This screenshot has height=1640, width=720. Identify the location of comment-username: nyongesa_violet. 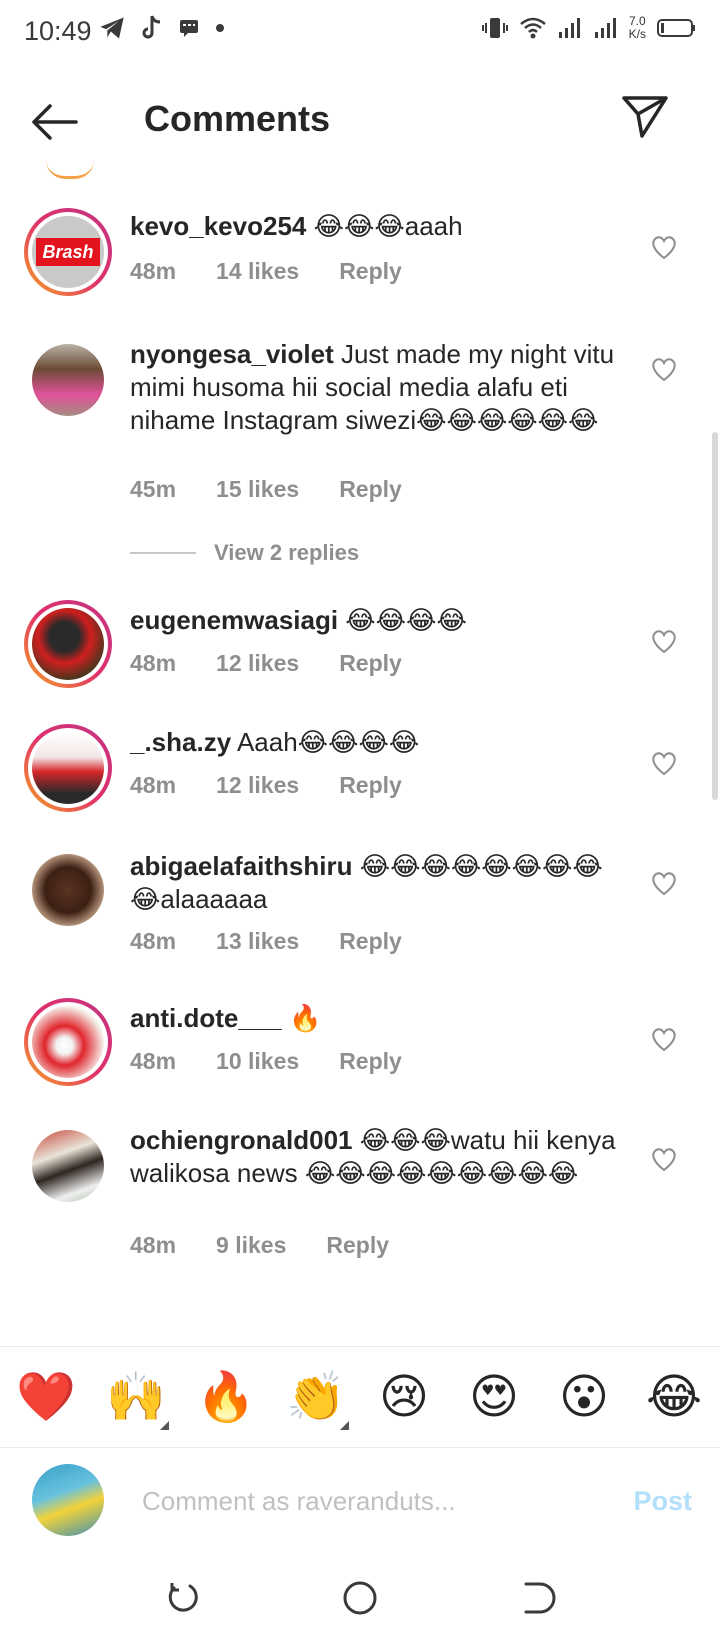
(232, 354).